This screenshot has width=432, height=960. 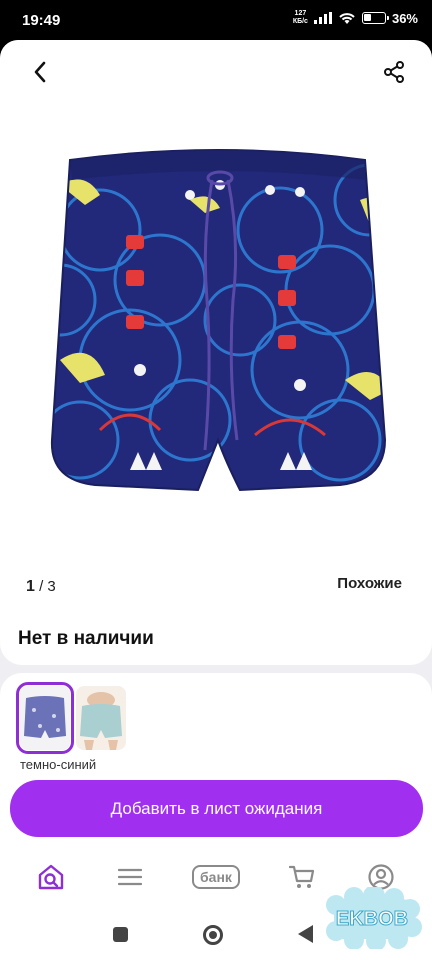 I want to click on gallery-current: 1, so click(x=30, y=586).